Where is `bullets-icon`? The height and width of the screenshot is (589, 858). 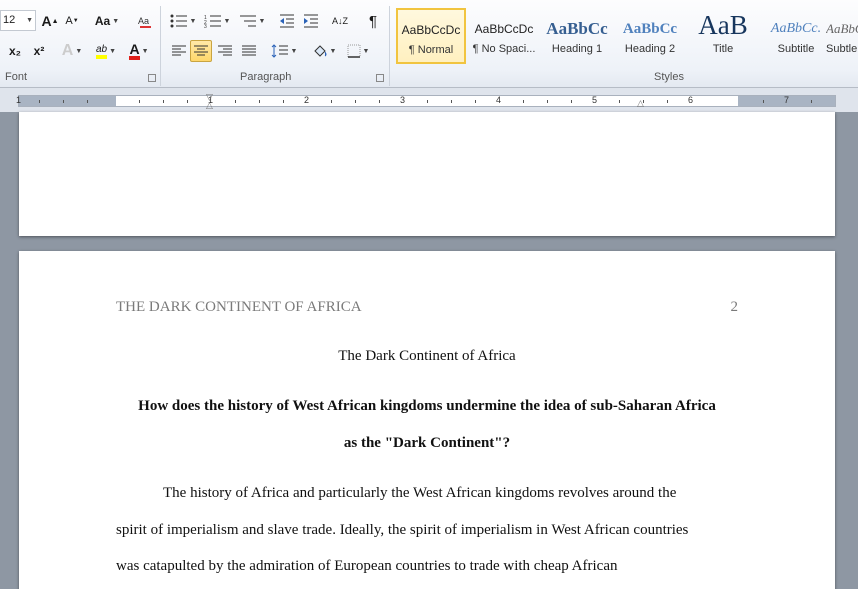 bullets-icon is located at coordinates (178, 21).